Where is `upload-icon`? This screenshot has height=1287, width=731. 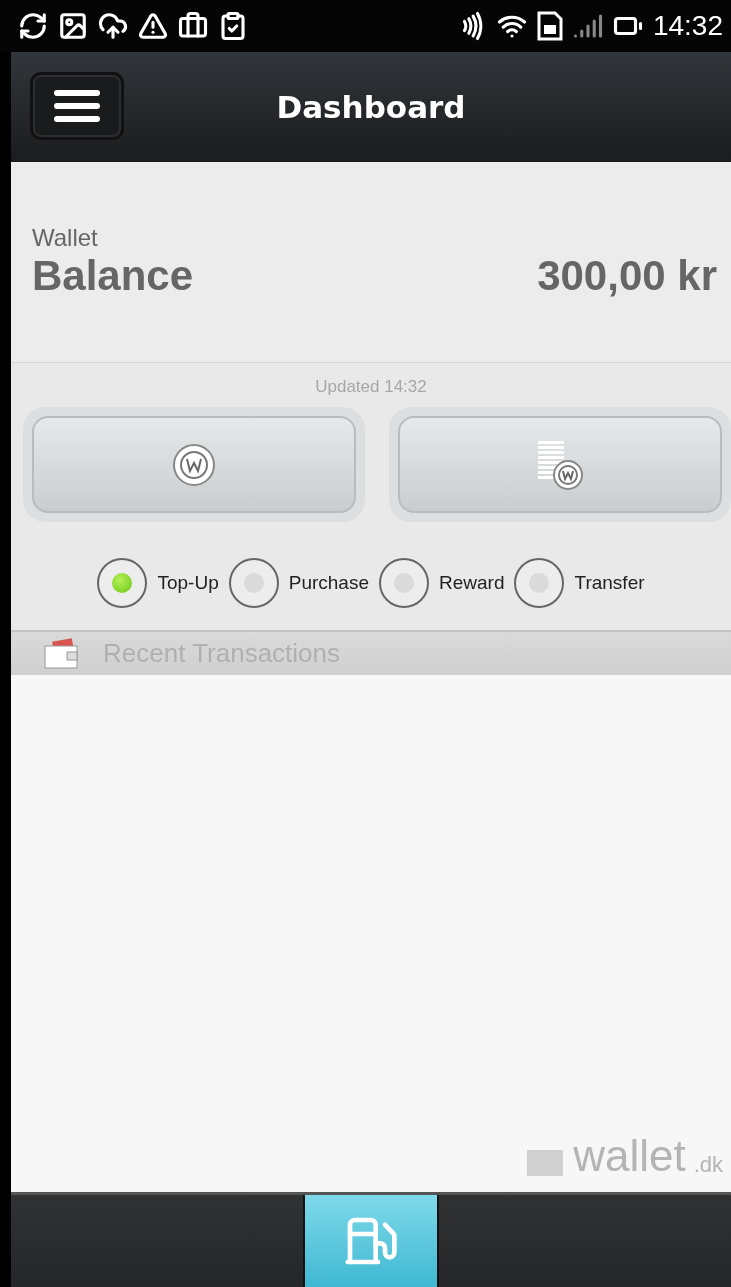 upload-icon is located at coordinates (113, 26).